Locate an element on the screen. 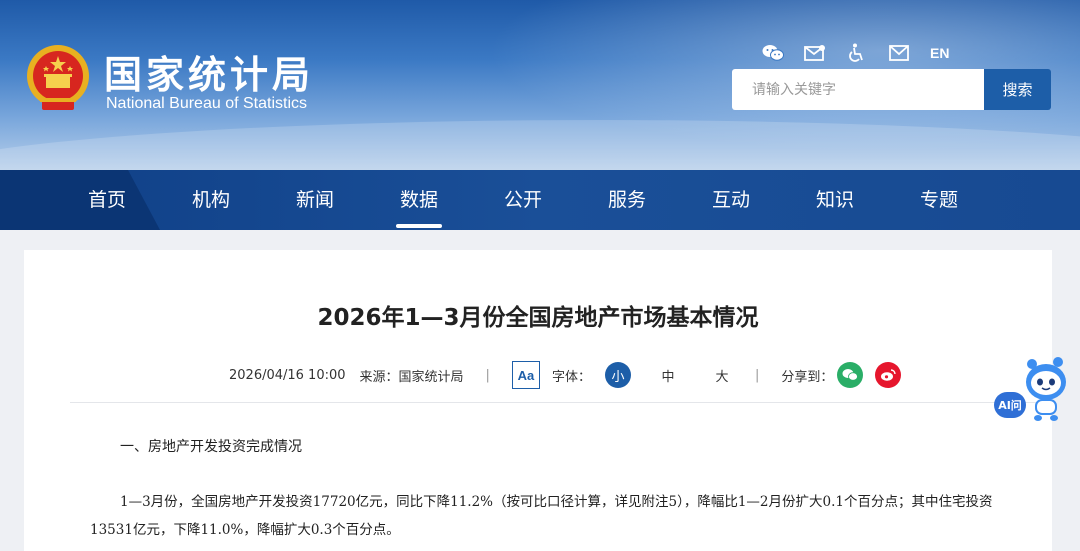  font-size-large-button: 大 is located at coordinates (722, 375).